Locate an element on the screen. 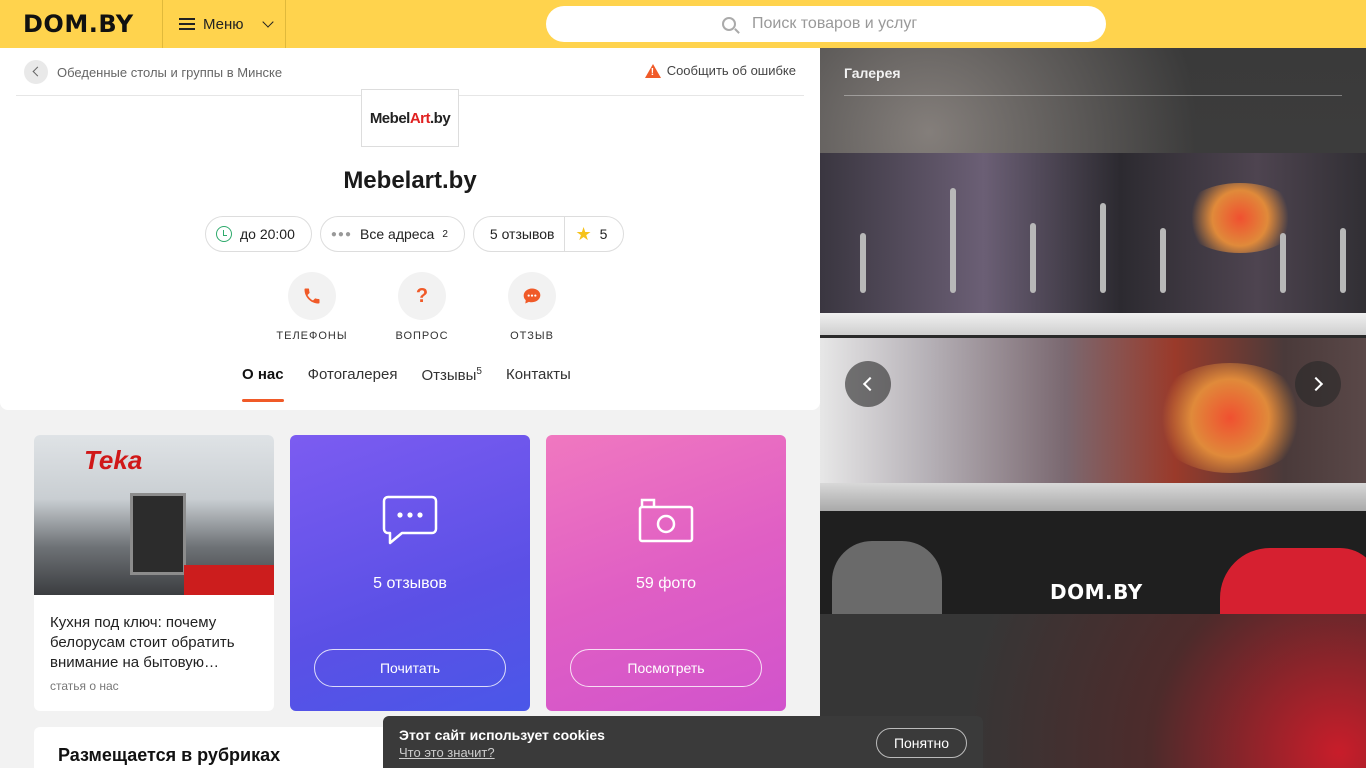  company-name: Mebelart.by is located at coordinates (410, 180).